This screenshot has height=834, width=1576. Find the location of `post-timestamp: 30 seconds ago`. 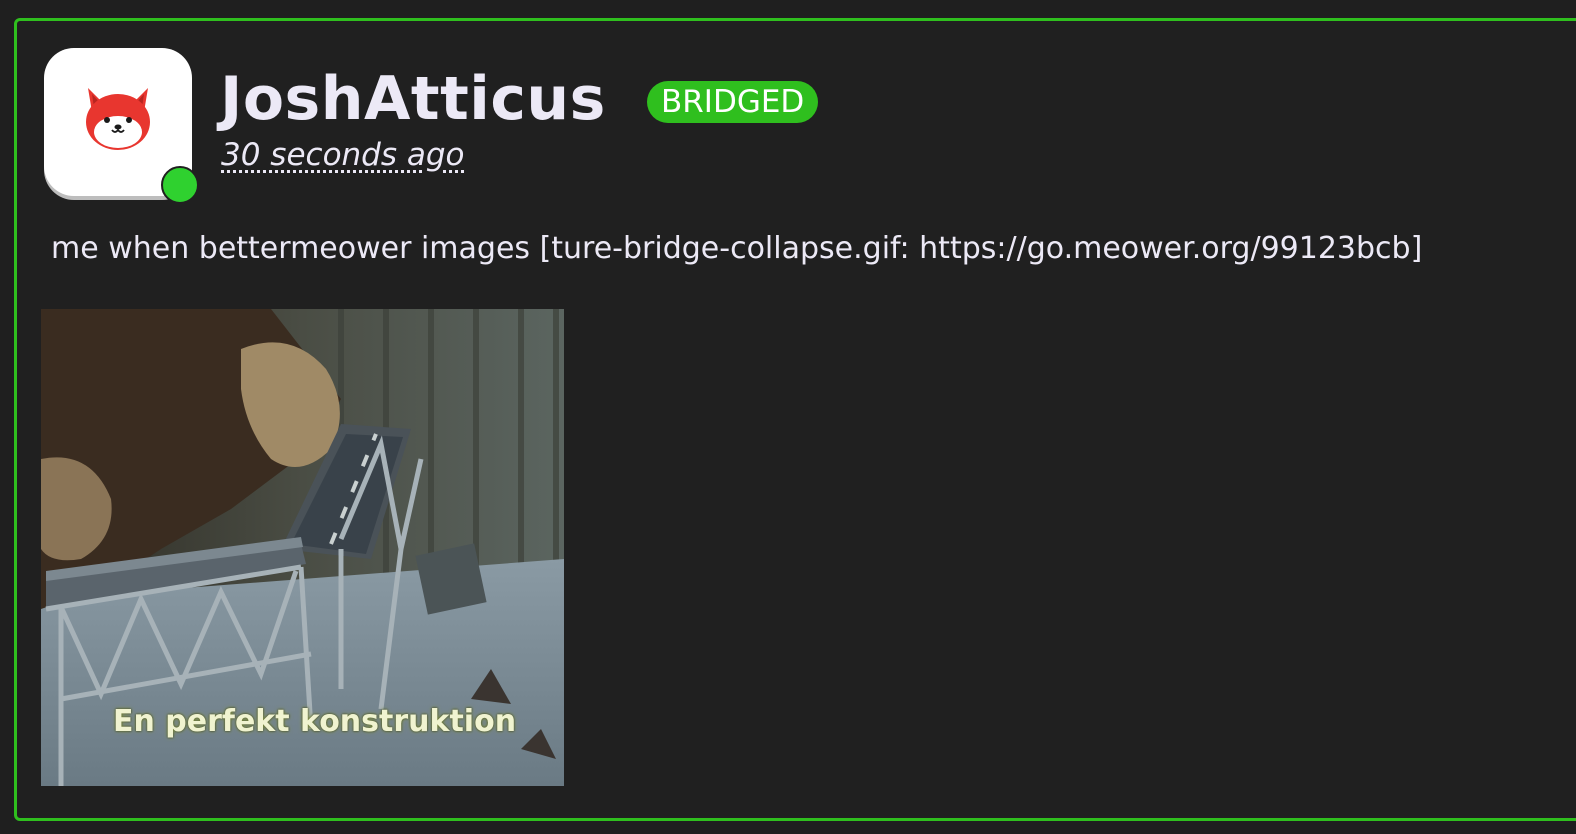

post-timestamp: 30 seconds ago is located at coordinates (343, 155).